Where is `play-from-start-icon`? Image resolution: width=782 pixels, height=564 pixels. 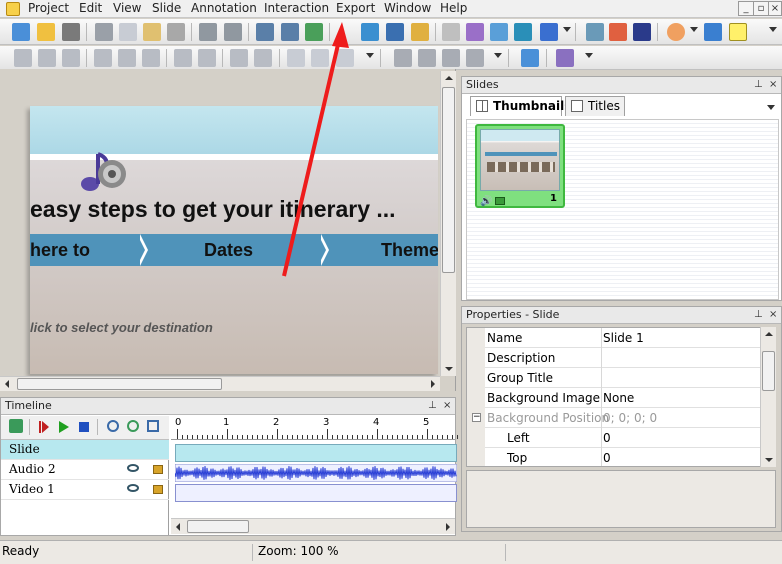 play-from-start-icon is located at coordinates (44, 427).